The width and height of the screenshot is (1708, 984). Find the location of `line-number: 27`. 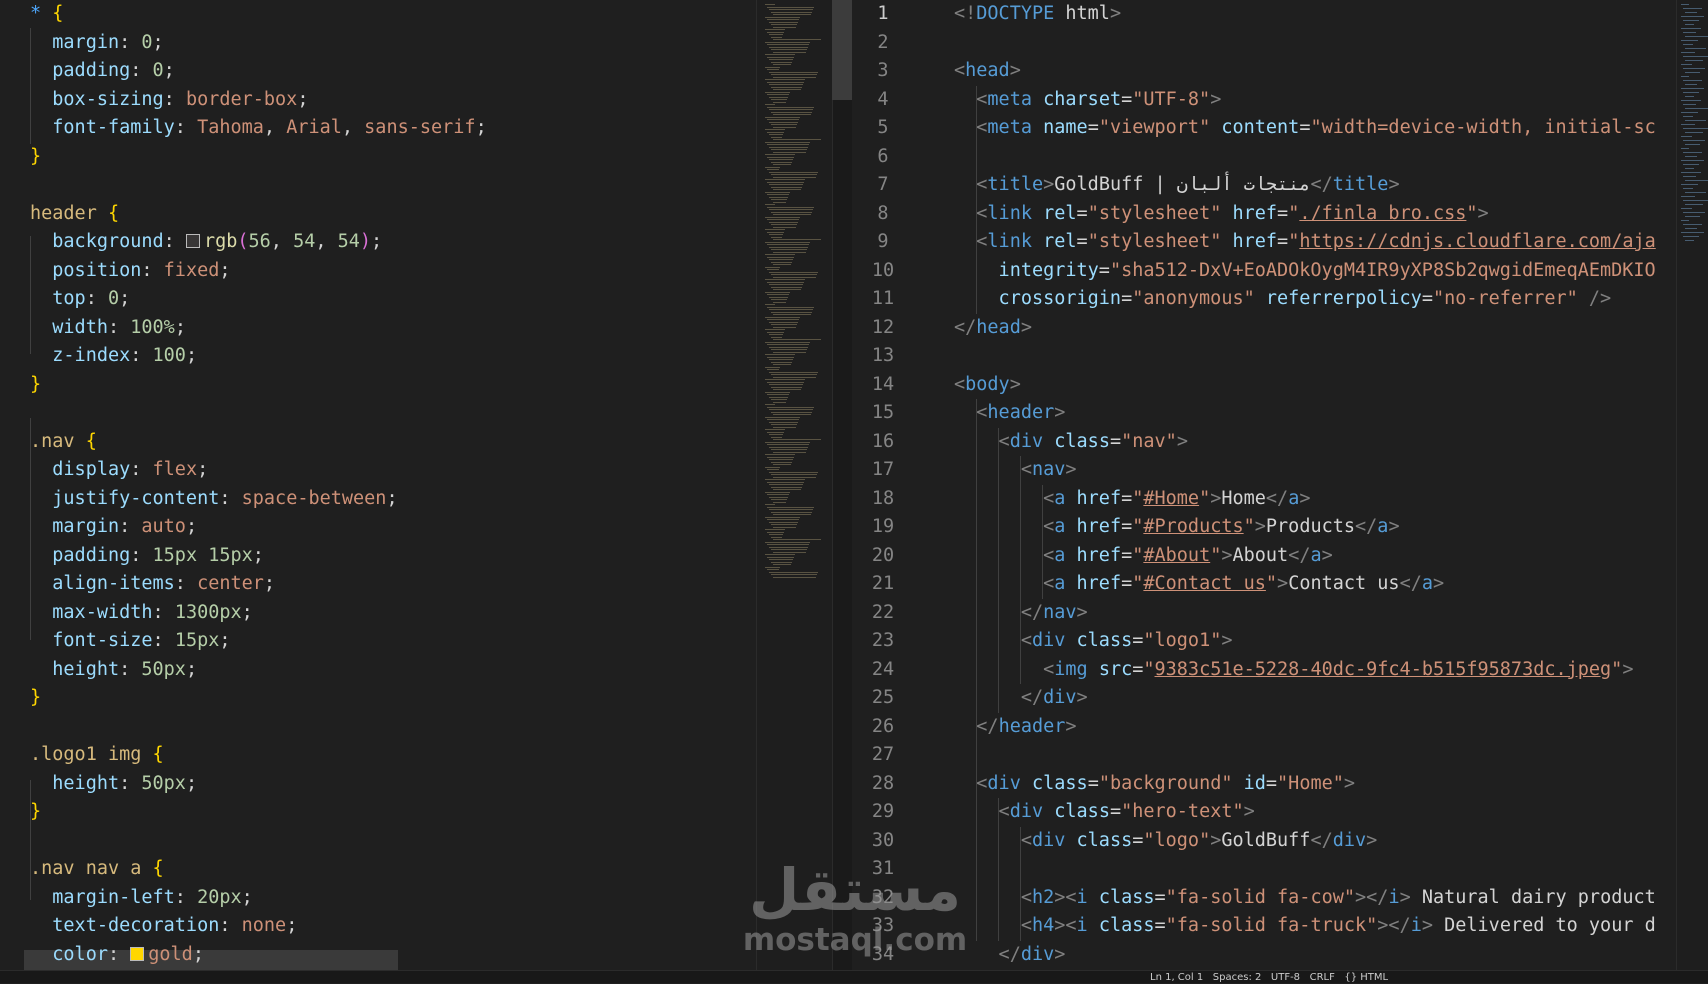

line-number: 27 is located at coordinates (883, 754).